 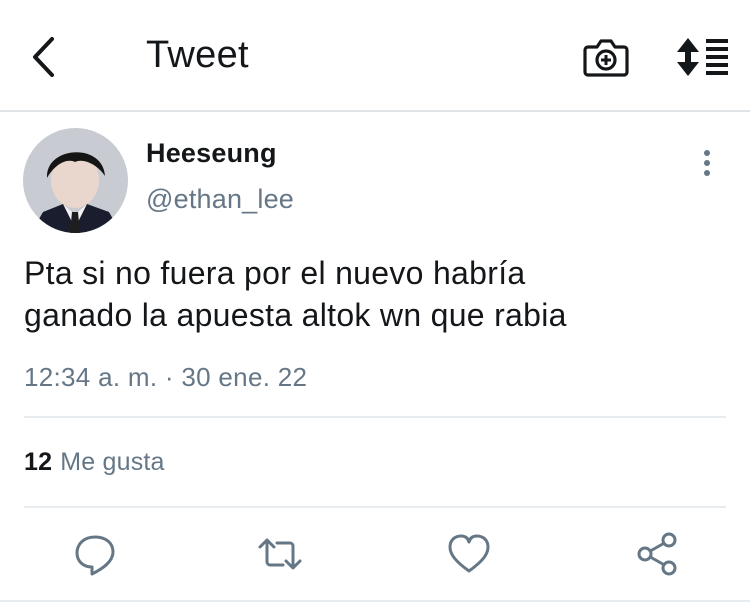 I want to click on author-name: Heeseung, so click(x=211, y=153).